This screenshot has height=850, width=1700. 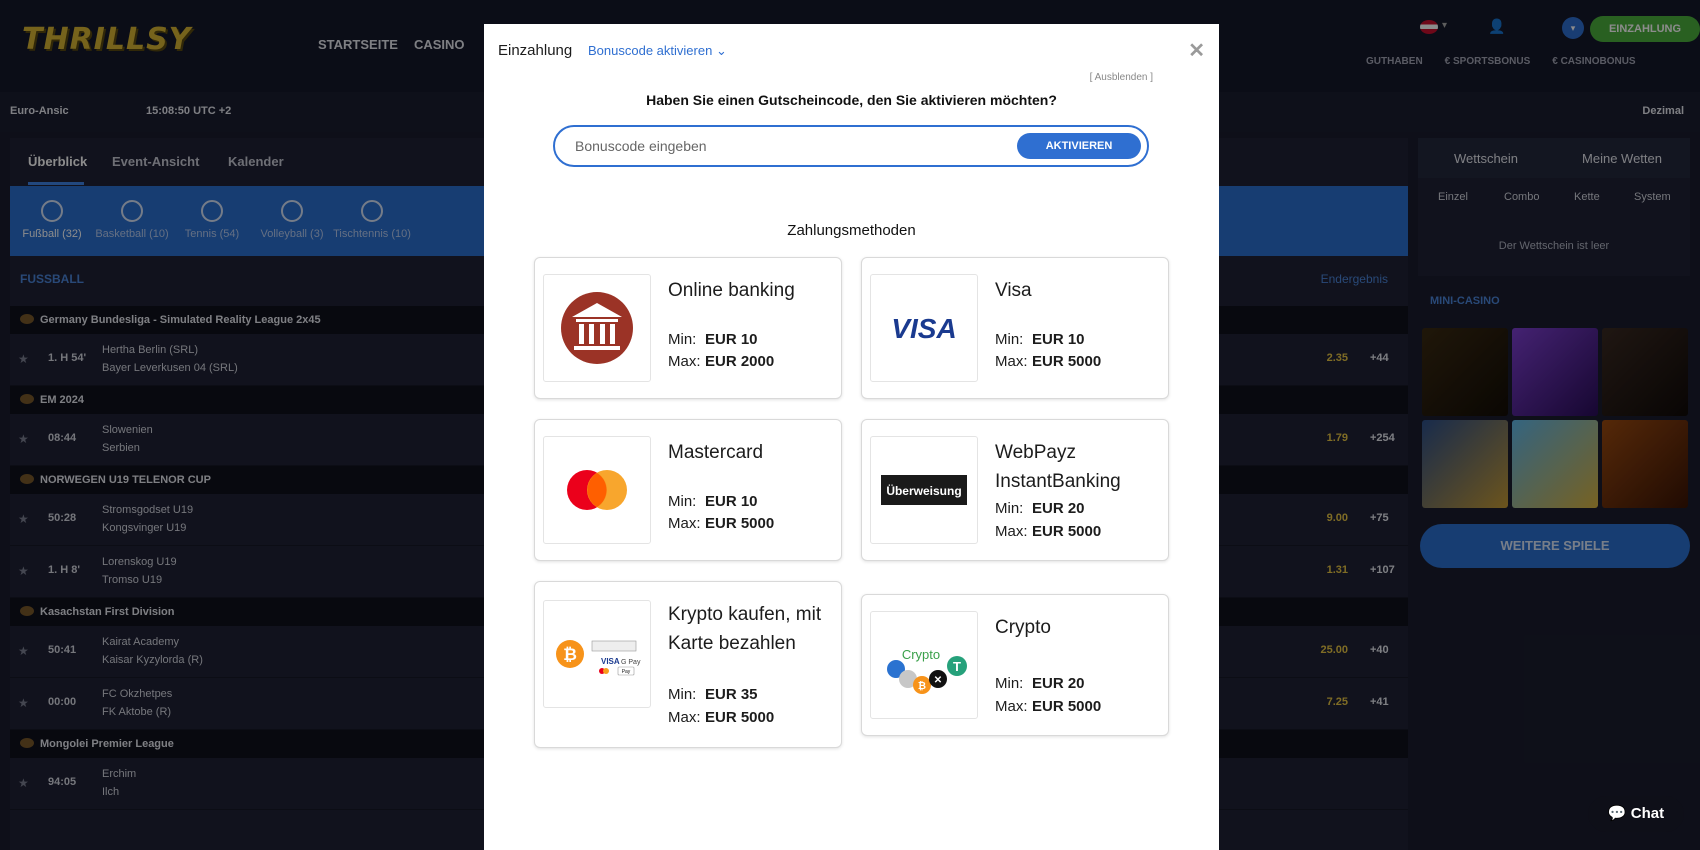 What do you see at coordinates (1058, 467) in the screenshot?
I see `method-name: WebPayz InstantBanking` at bounding box center [1058, 467].